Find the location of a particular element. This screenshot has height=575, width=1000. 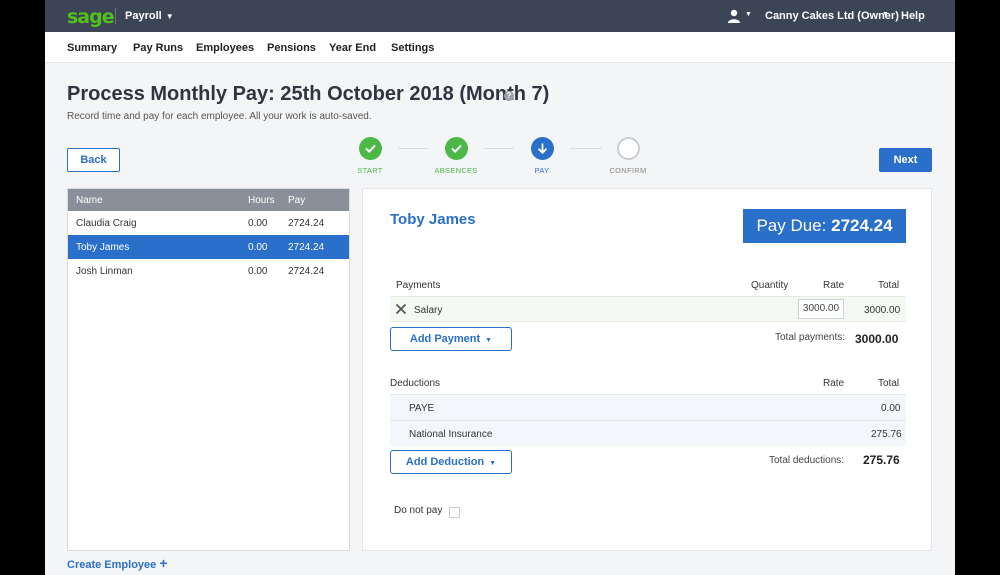

employee-name: Claudia Craig is located at coordinates (106, 223).